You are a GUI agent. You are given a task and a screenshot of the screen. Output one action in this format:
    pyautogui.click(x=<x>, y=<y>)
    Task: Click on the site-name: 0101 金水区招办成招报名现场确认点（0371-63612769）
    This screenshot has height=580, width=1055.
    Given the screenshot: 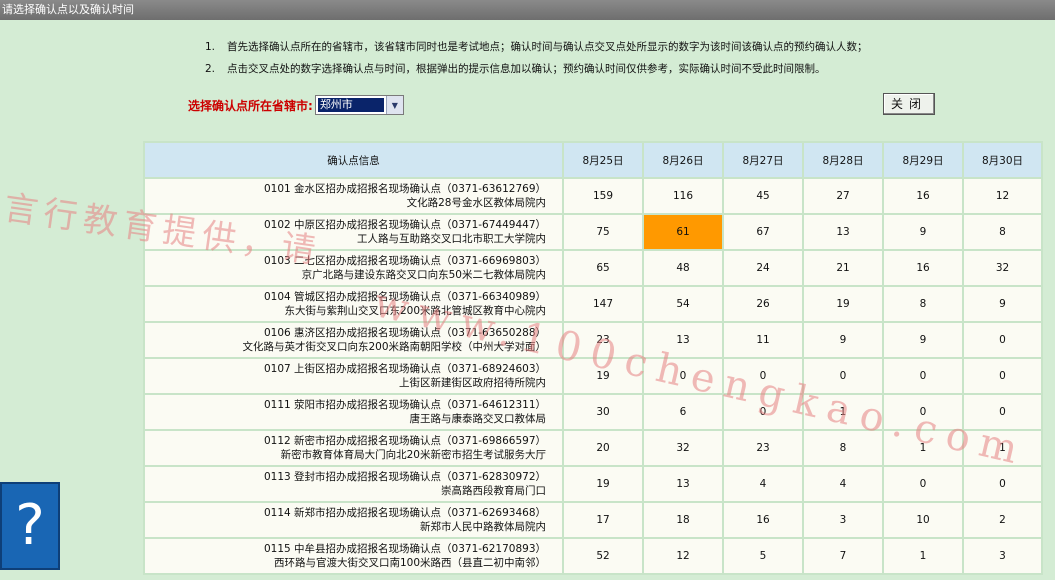 What is the action you would take?
    pyautogui.click(x=404, y=189)
    